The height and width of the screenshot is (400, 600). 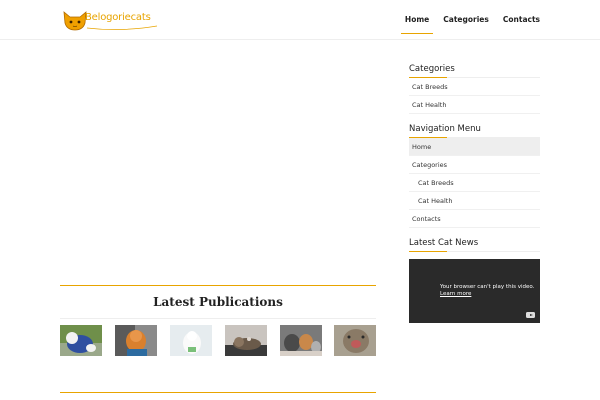 What do you see at coordinates (474, 147) in the screenshot?
I see `menu-item-home: Home` at bounding box center [474, 147].